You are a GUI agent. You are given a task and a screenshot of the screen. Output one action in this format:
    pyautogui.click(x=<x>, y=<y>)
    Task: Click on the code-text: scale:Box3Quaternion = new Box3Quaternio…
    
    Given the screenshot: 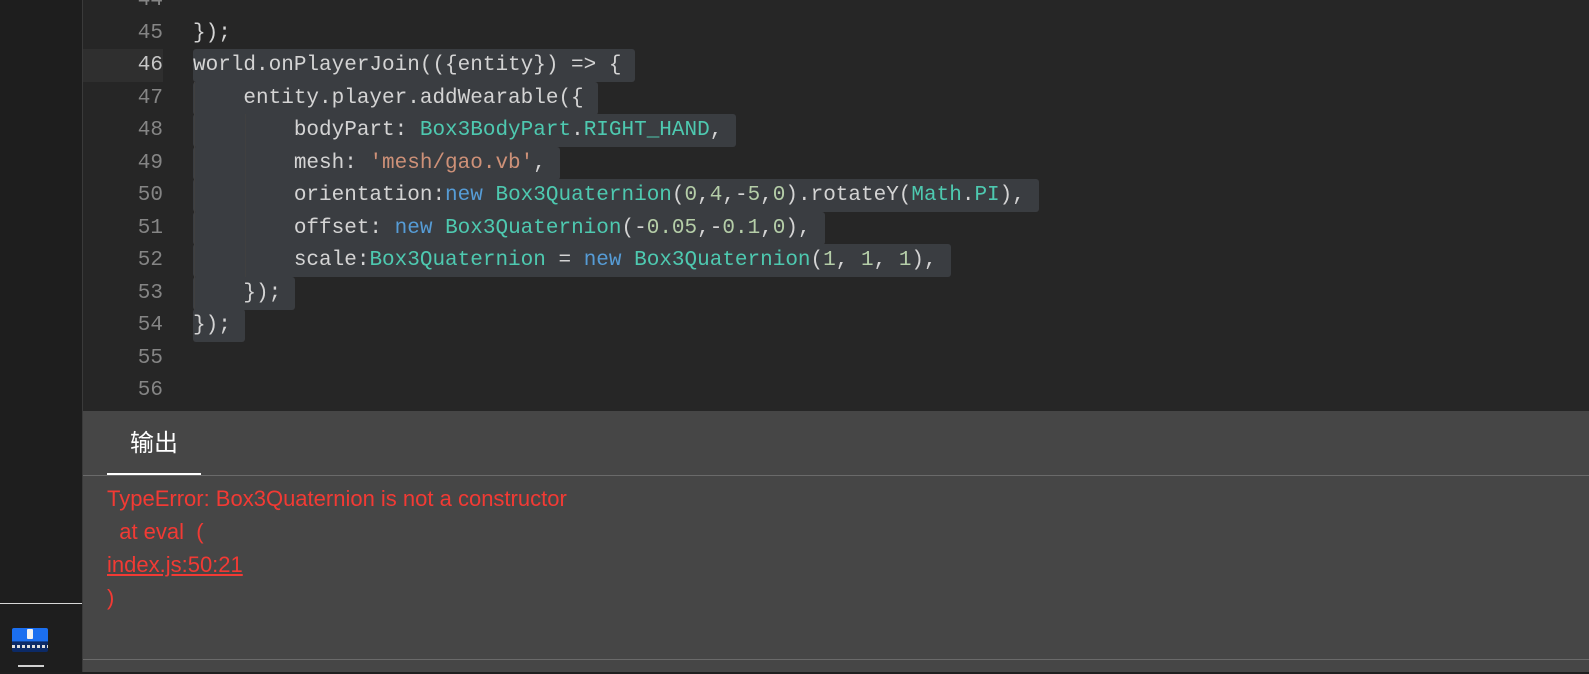 What is the action you would take?
    pyautogui.click(x=572, y=260)
    